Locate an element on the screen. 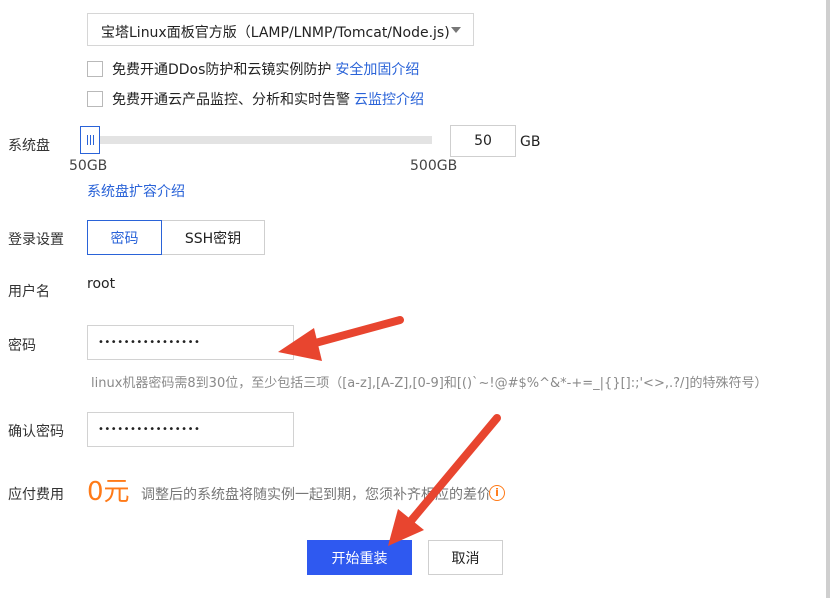 The width and height of the screenshot is (830, 598). confirm-password-input: •••••••••••••••• is located at coordinates (190, 429).